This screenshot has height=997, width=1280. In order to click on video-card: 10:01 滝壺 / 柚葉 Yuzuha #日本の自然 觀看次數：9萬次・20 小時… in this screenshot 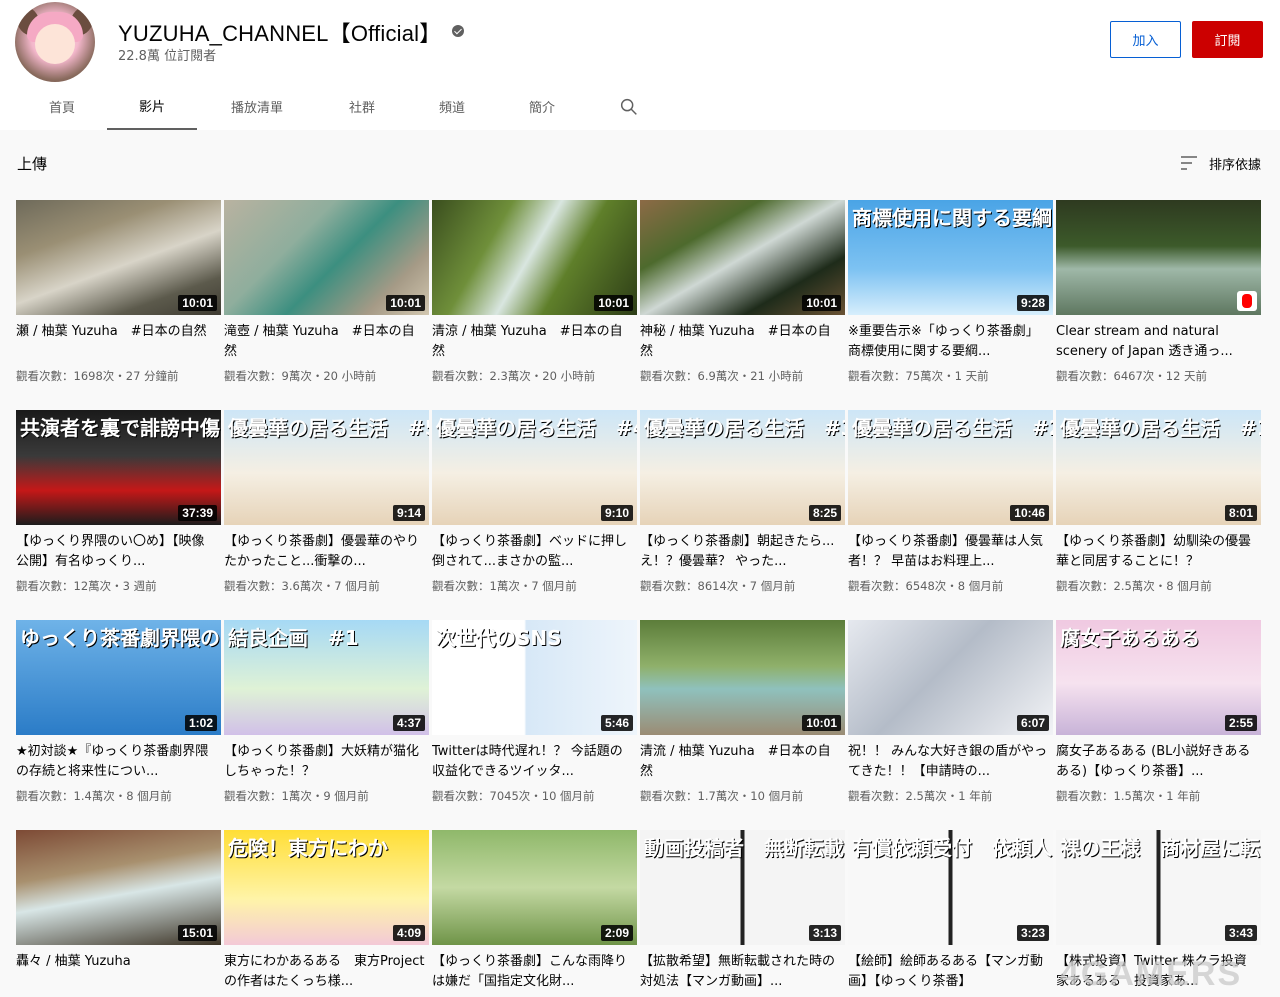, I will do `click(326, 305)`.